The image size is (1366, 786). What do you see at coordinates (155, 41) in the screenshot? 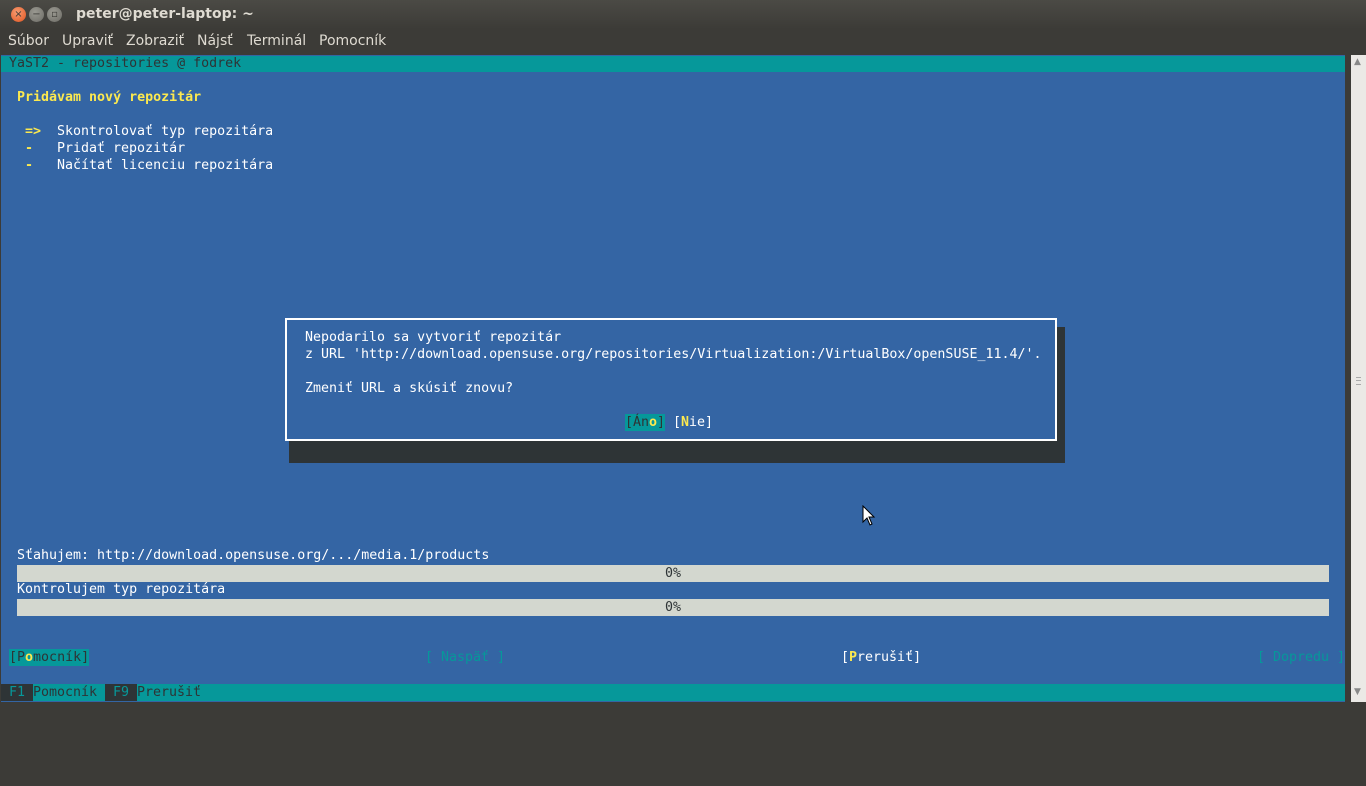
I see `menu-view: Zobraziť` at bounding box center [155, 41].